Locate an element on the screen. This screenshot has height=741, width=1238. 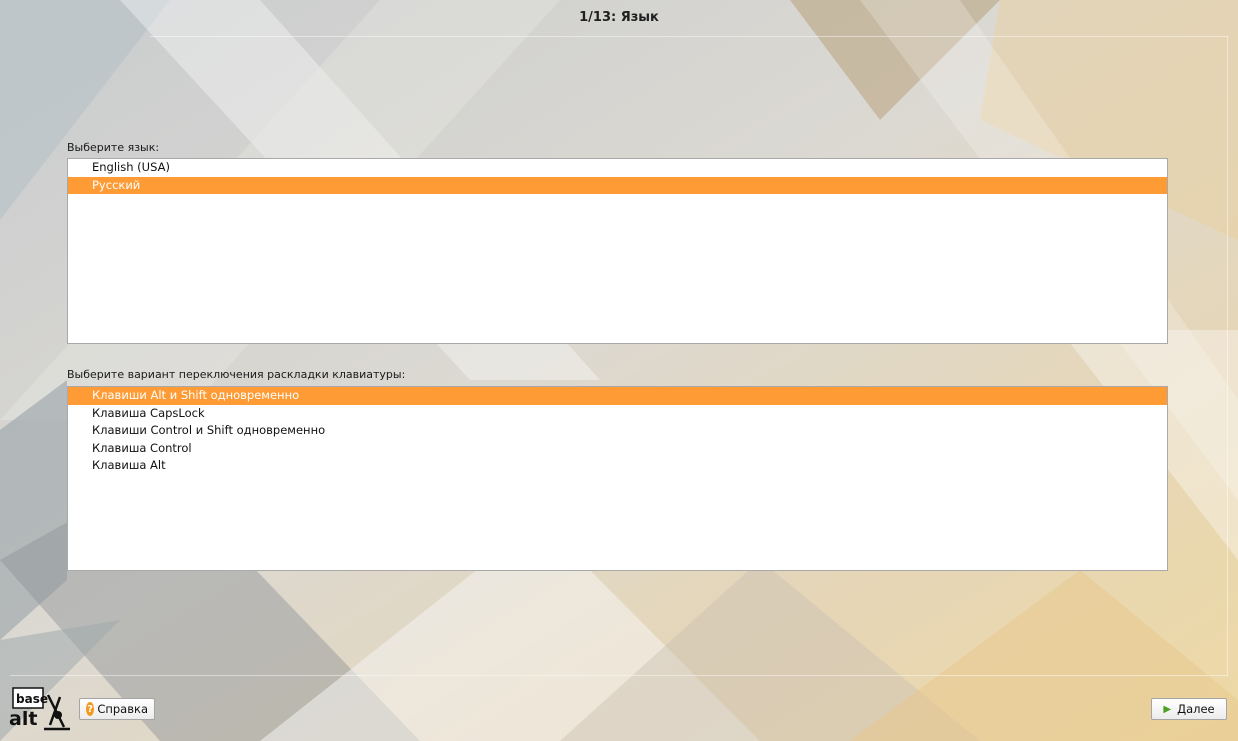
layout-option: Клавиша CapsLock is located at coordinates (617, 414).